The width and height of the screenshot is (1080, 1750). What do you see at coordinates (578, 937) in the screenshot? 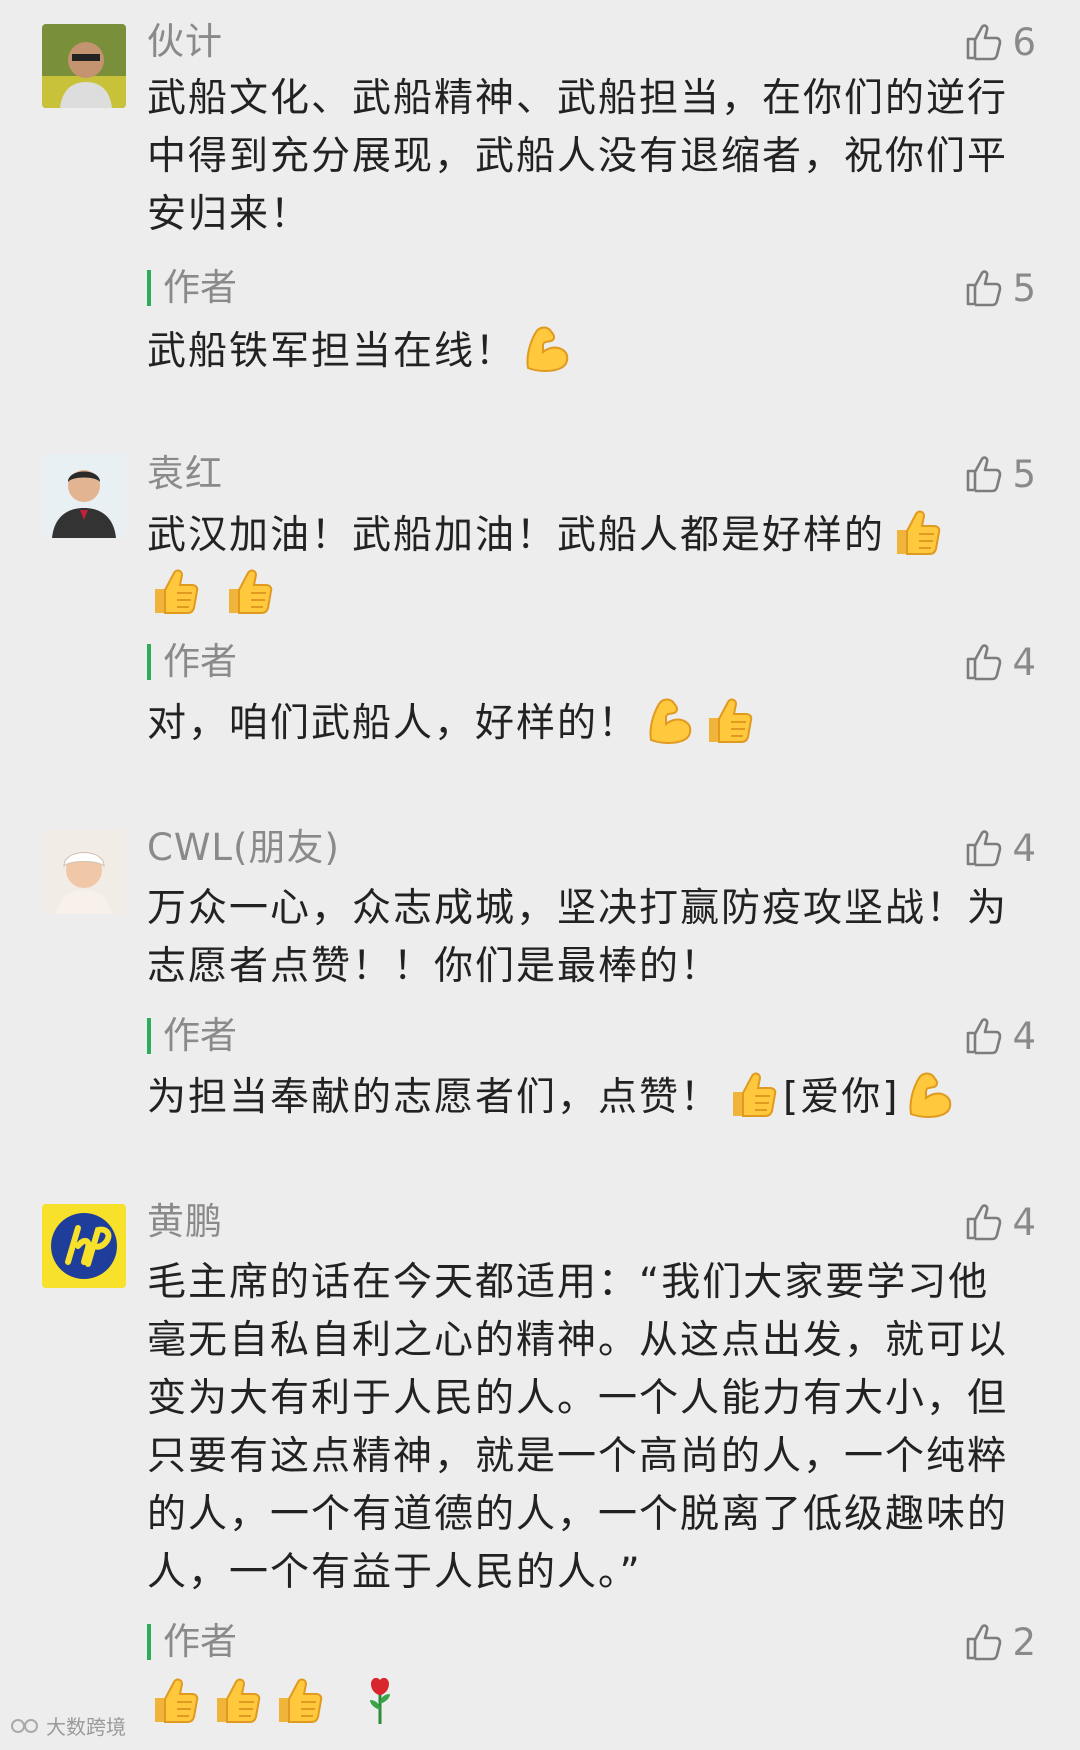
I see `comment-text: 万众一心，众志成城，坚决打赢防疫攻坚战！为志愿者点赞！！你们是最棒的！` at bounding box center [578, 937].